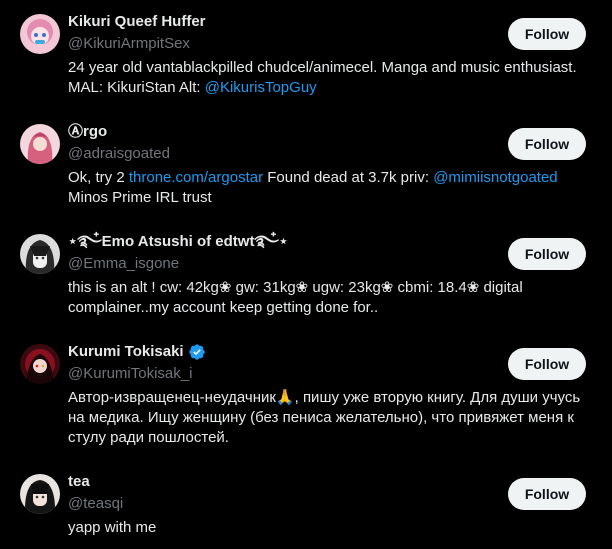  What do you see at coordinates (197, 352) in the screenshot?
I see `verified-badge-icon` at bounding box center [197, 352].